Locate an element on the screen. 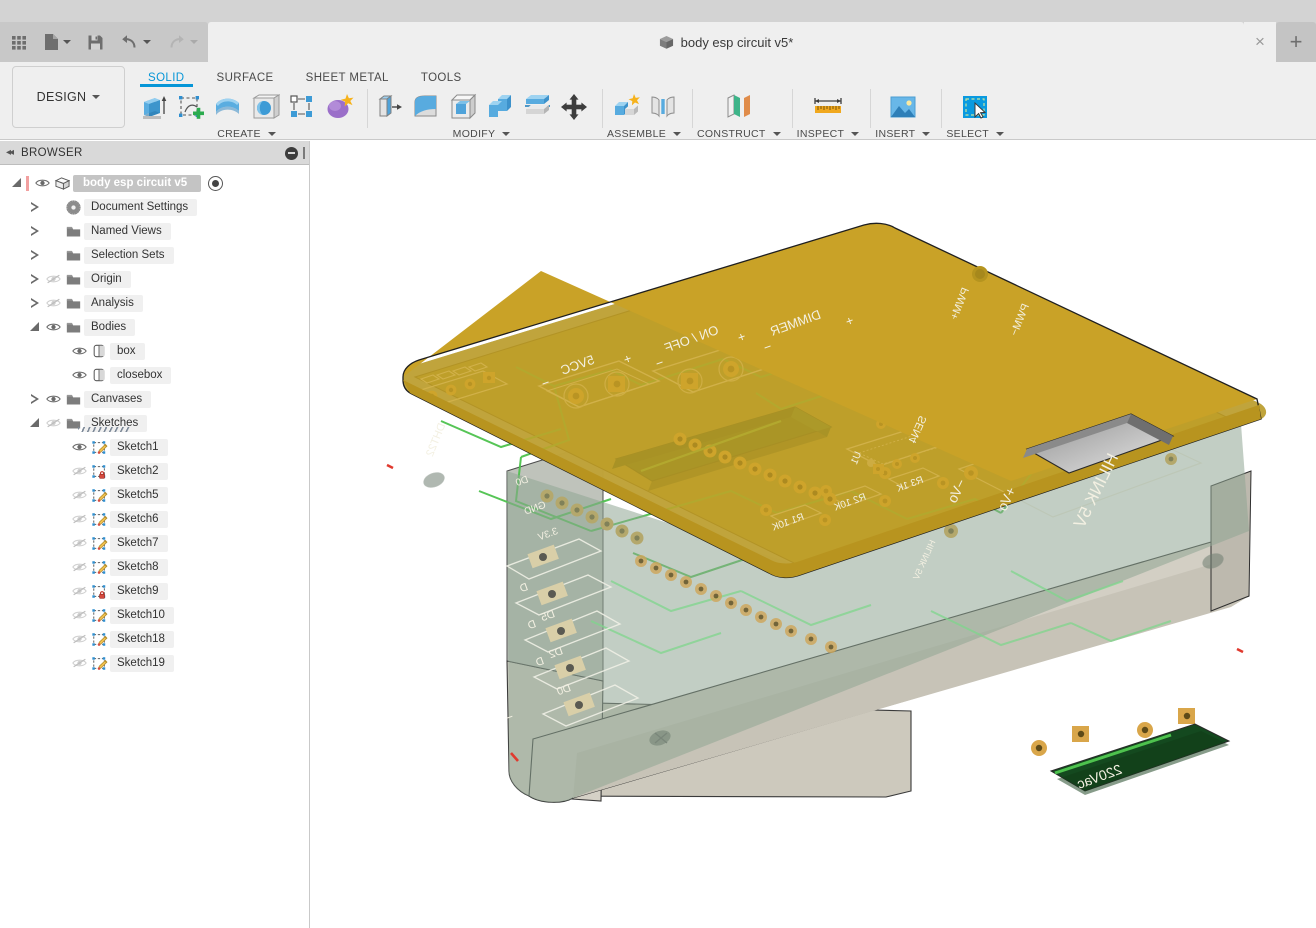 Image resolution: width=1316 pixels, height=928 pixels. browser-item-label: Sketch1 is located at coordinates (139, 447).